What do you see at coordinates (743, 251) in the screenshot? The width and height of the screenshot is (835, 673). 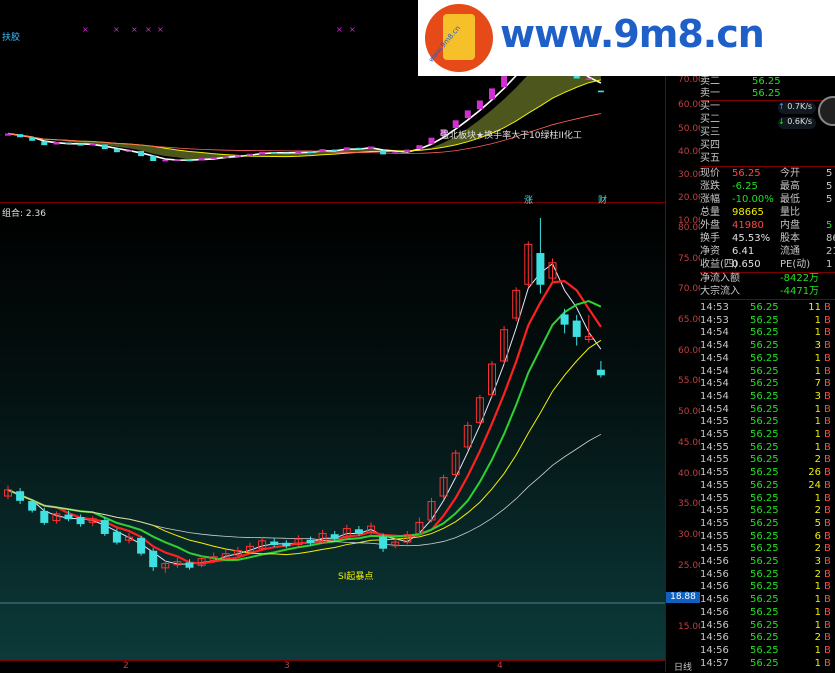 I see `stat-value: 6.41` at bounding box center [743, 251].